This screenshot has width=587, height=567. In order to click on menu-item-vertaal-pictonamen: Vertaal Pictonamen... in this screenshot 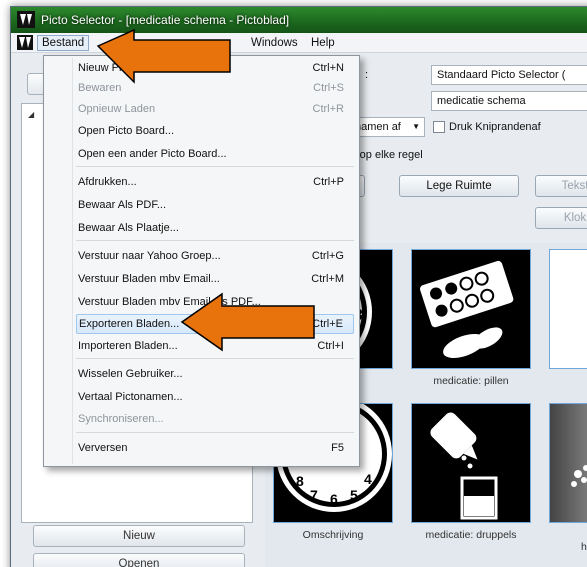, I will do `click(215, 397)`.